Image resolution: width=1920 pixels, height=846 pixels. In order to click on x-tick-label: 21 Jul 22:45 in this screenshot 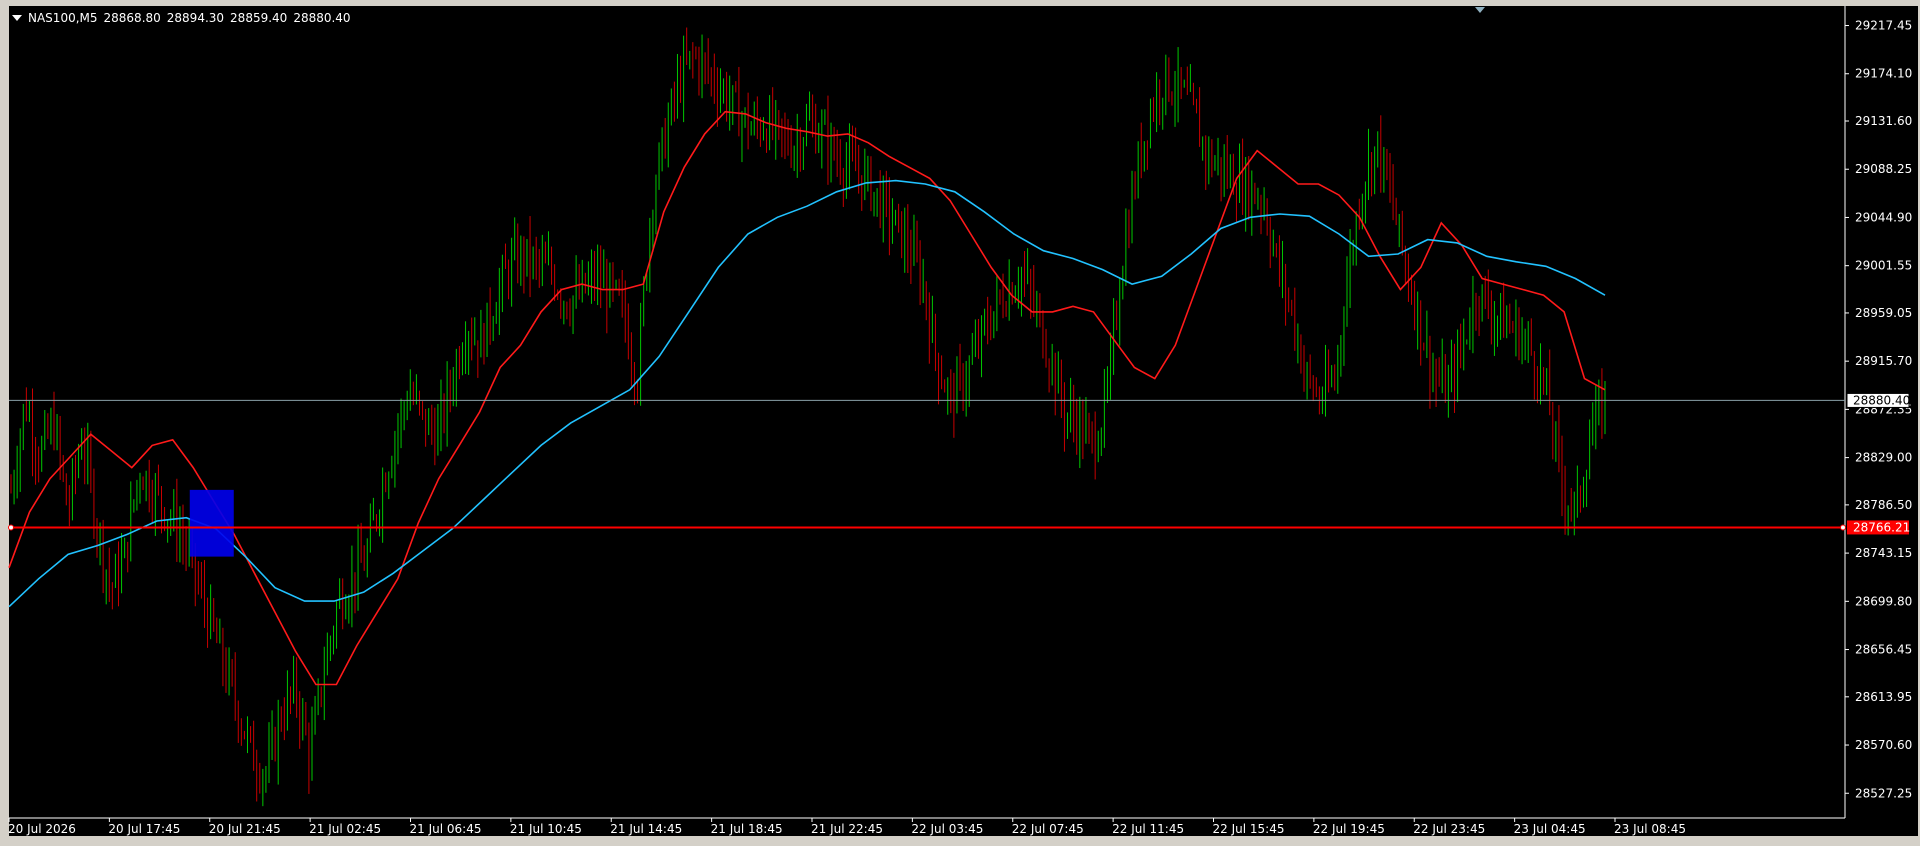, I will do `click(847, 829)`.